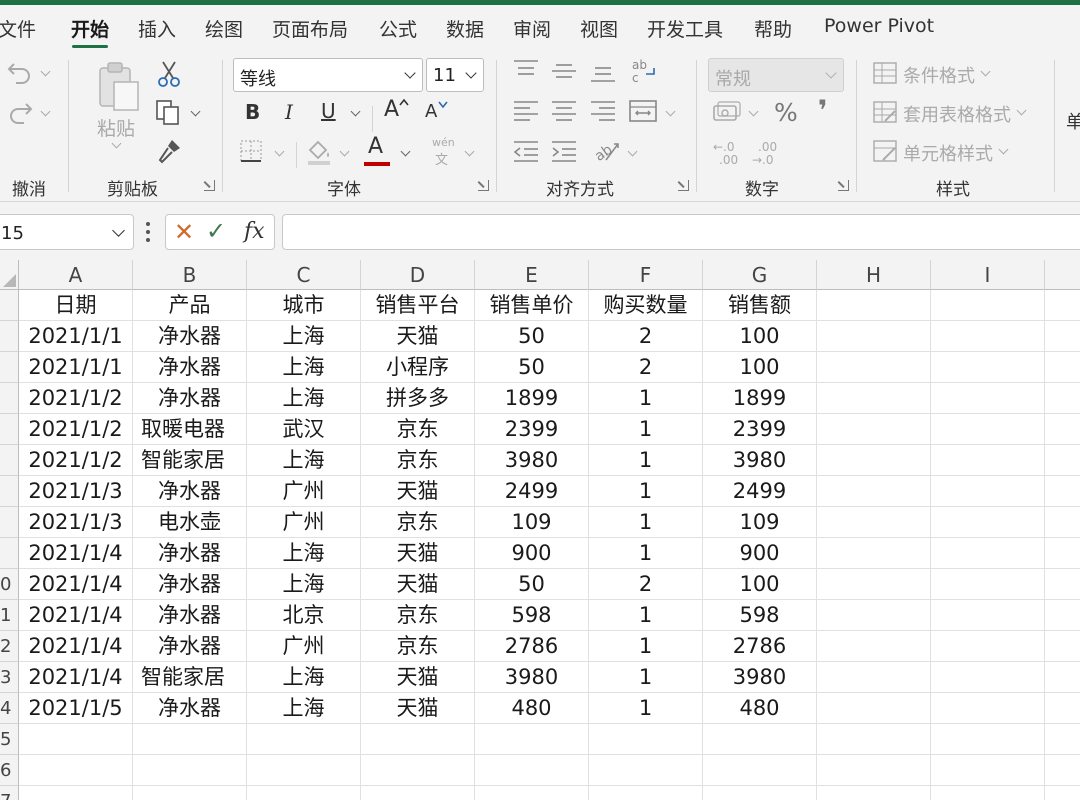  I want to click on cell: 480, so click(760, 708).